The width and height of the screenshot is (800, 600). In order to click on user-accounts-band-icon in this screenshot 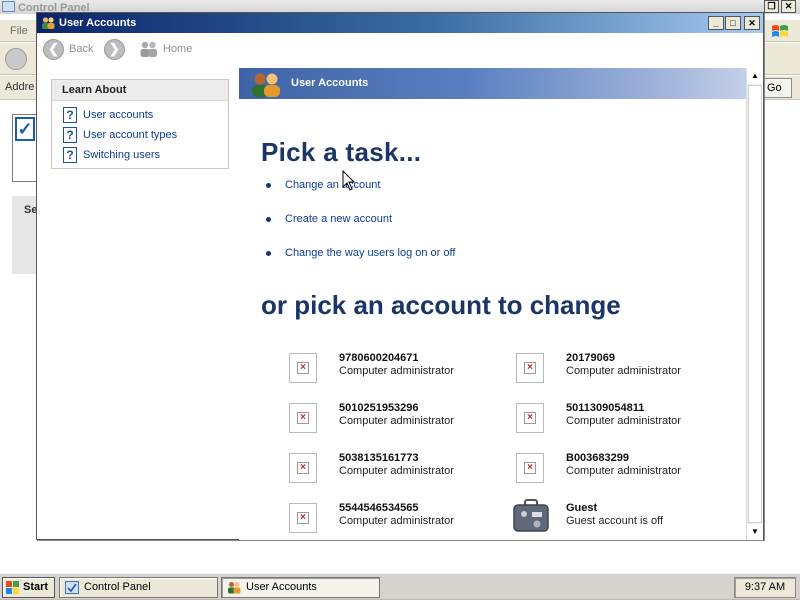, I will do `click(266, 85)`.